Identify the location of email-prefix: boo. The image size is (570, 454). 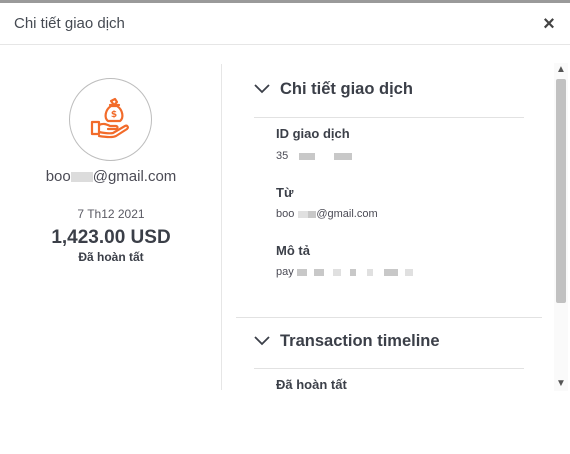
(58, 176).